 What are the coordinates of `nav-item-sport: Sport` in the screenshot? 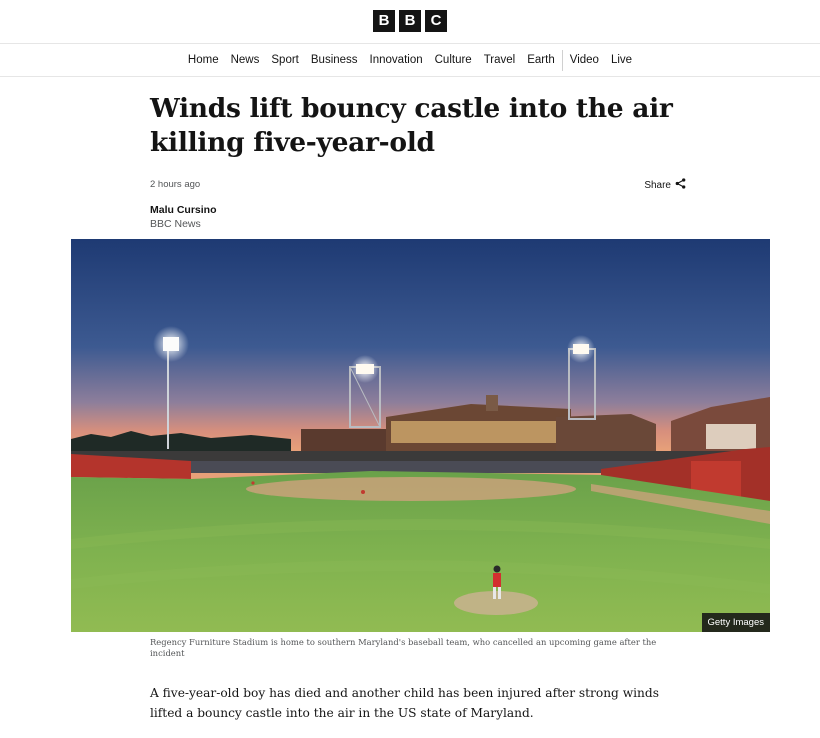 It's located at (285, 60).